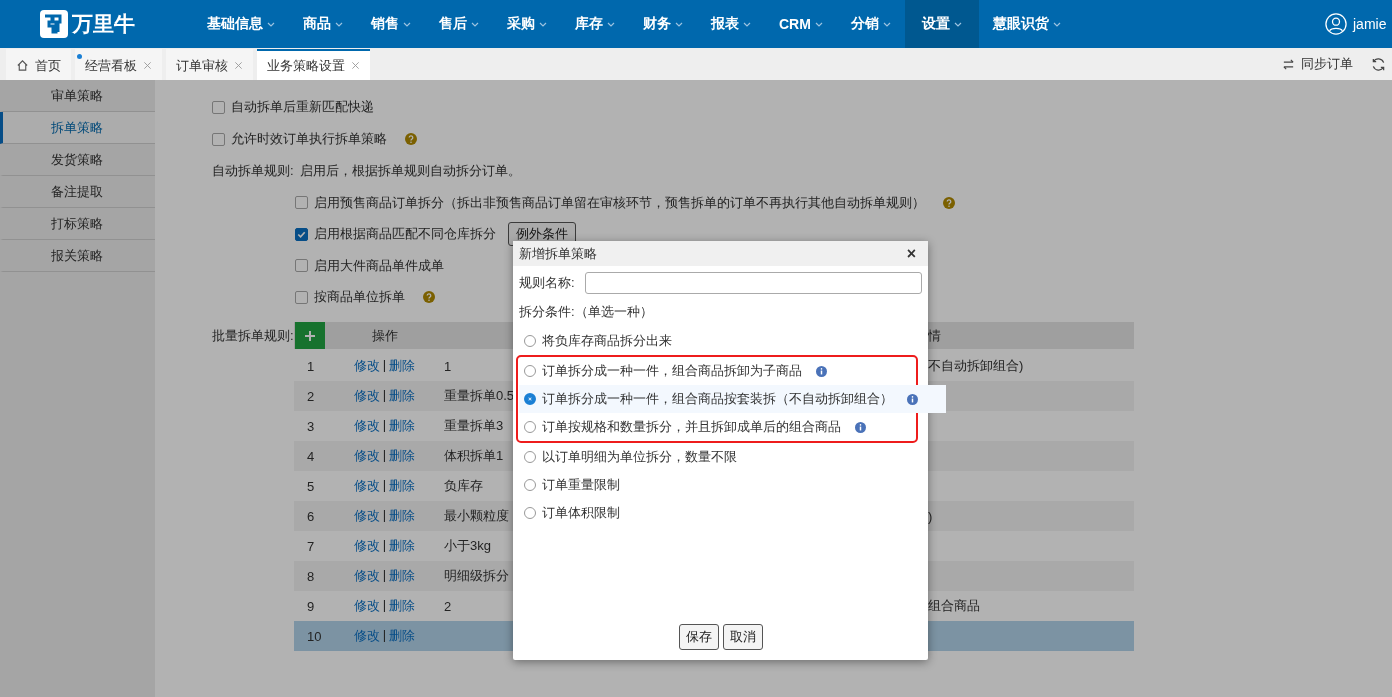 Image resolution: width=1392 pixels, height=697 pixels. Describe the element at coordinates (311, 456) in the screenshot. I see `table-cell: 4` at that location.